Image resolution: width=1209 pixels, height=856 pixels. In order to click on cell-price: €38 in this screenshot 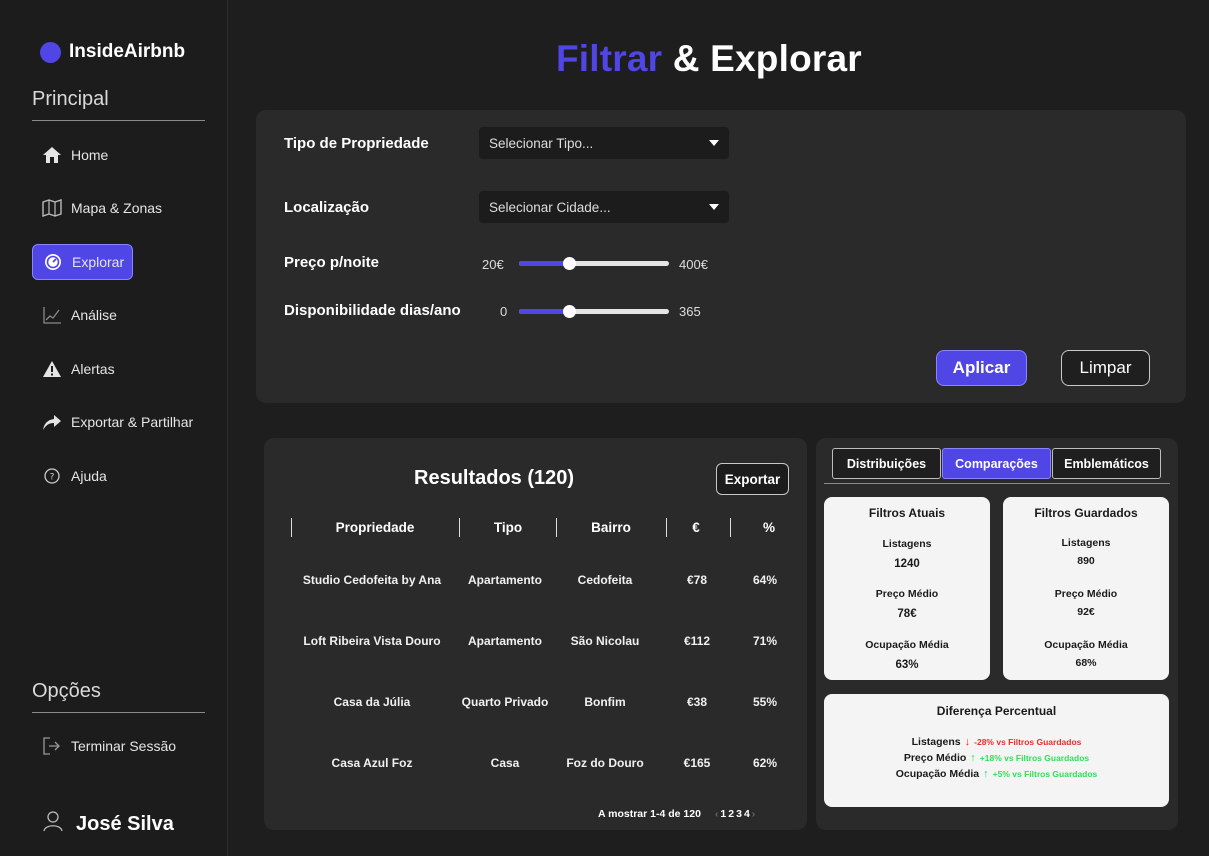, I will do `click(697, 702)`.